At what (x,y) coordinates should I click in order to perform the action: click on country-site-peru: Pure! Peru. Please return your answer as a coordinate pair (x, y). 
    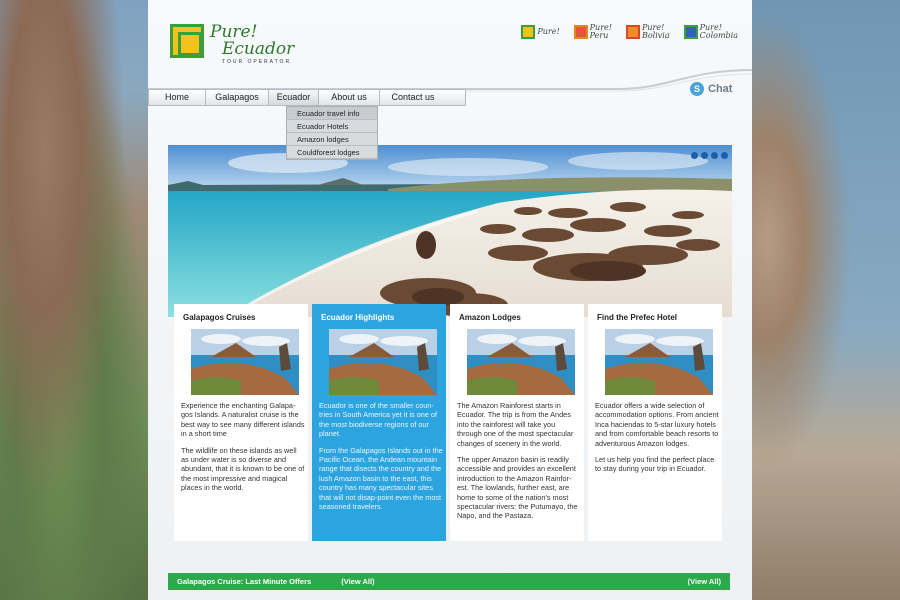
    Looking at the image, I should click on (592, 32).